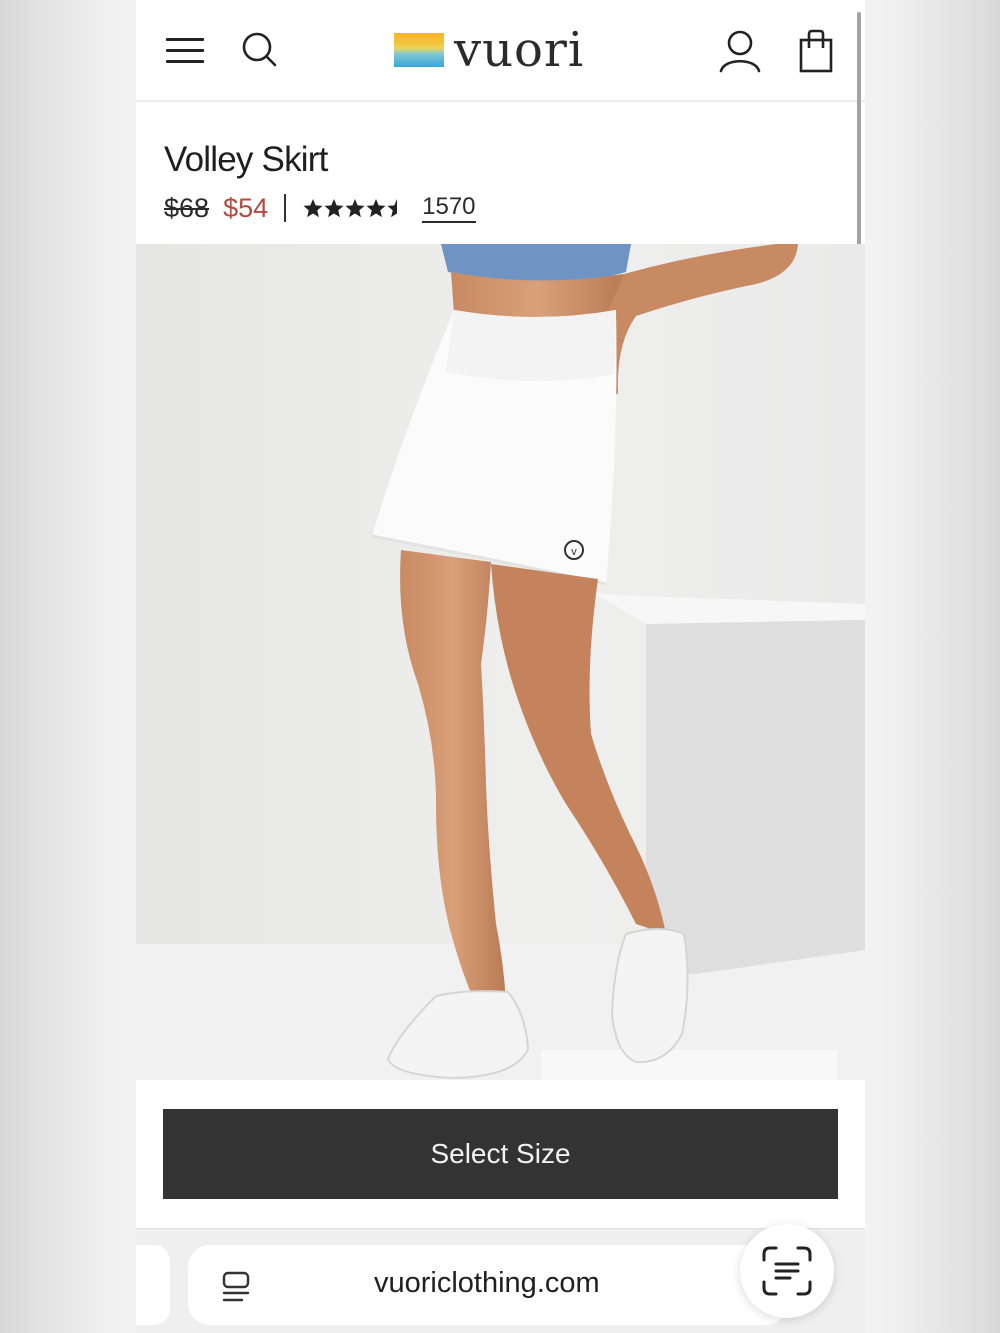 This screenshot has height=1333, width=1000. Describe the element at coordinates (246, 159) in the screenshot. I see `product-title: Volley Skirt` at that location.